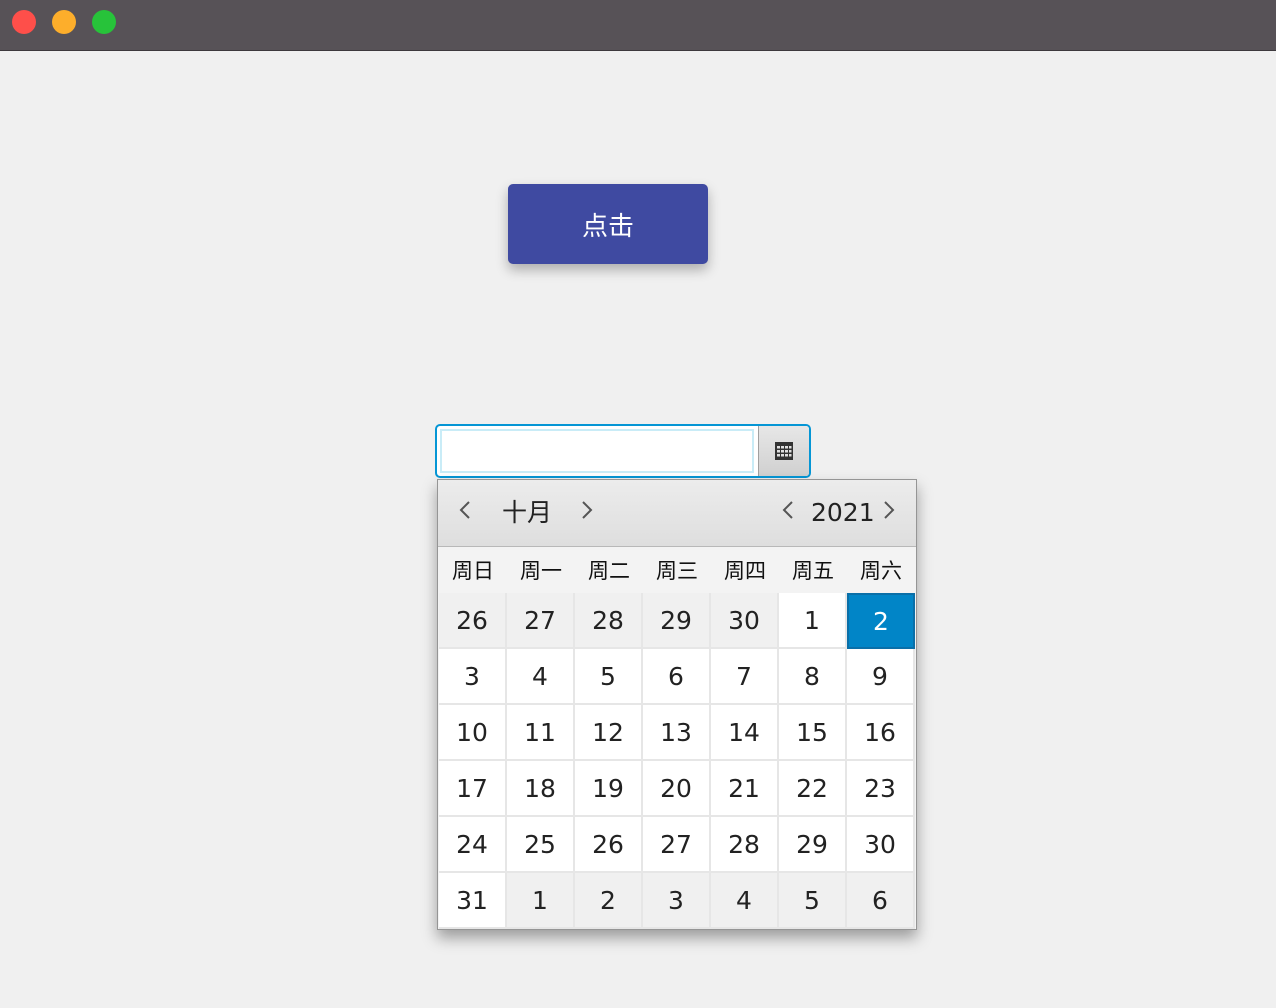 This screenshot has width=1276, height=1008. Describe the element at coordinates (609, 789) in the screenshot. I see `calendar-day: 19` at that location.